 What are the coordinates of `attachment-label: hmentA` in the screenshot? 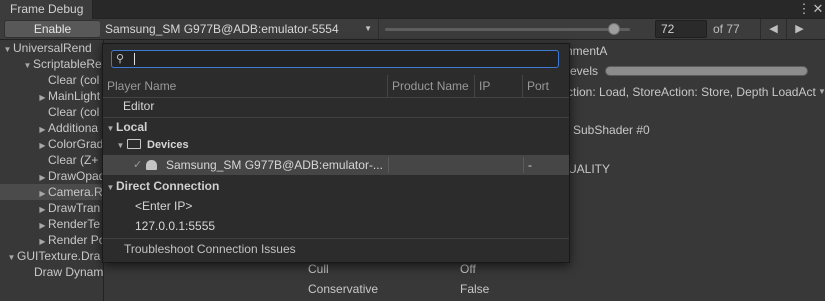 It's located at (587, 51).